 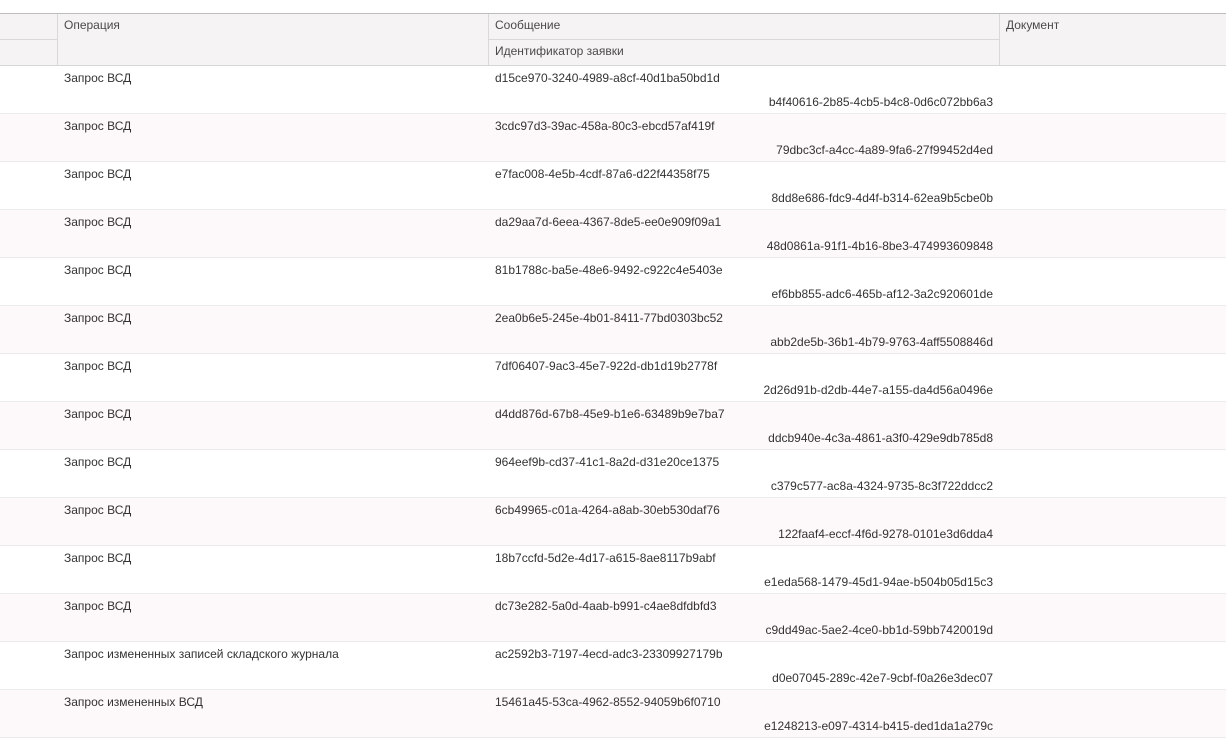 I want to click on cell-message: 18b7ccfd-5d2e-4d17-a615-8ae8117b9abf, so click(x=605, y=558).